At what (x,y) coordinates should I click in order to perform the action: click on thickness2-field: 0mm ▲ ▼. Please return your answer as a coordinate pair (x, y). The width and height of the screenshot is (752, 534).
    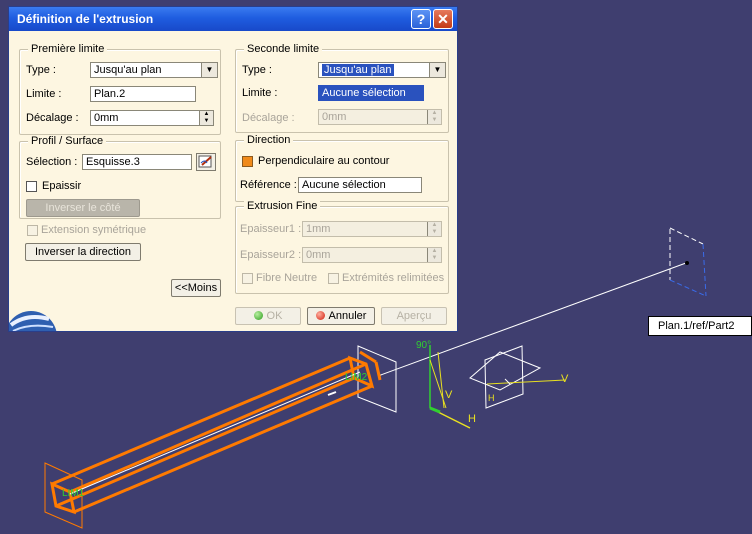
    Looking at the image, I should click on (372, 255).